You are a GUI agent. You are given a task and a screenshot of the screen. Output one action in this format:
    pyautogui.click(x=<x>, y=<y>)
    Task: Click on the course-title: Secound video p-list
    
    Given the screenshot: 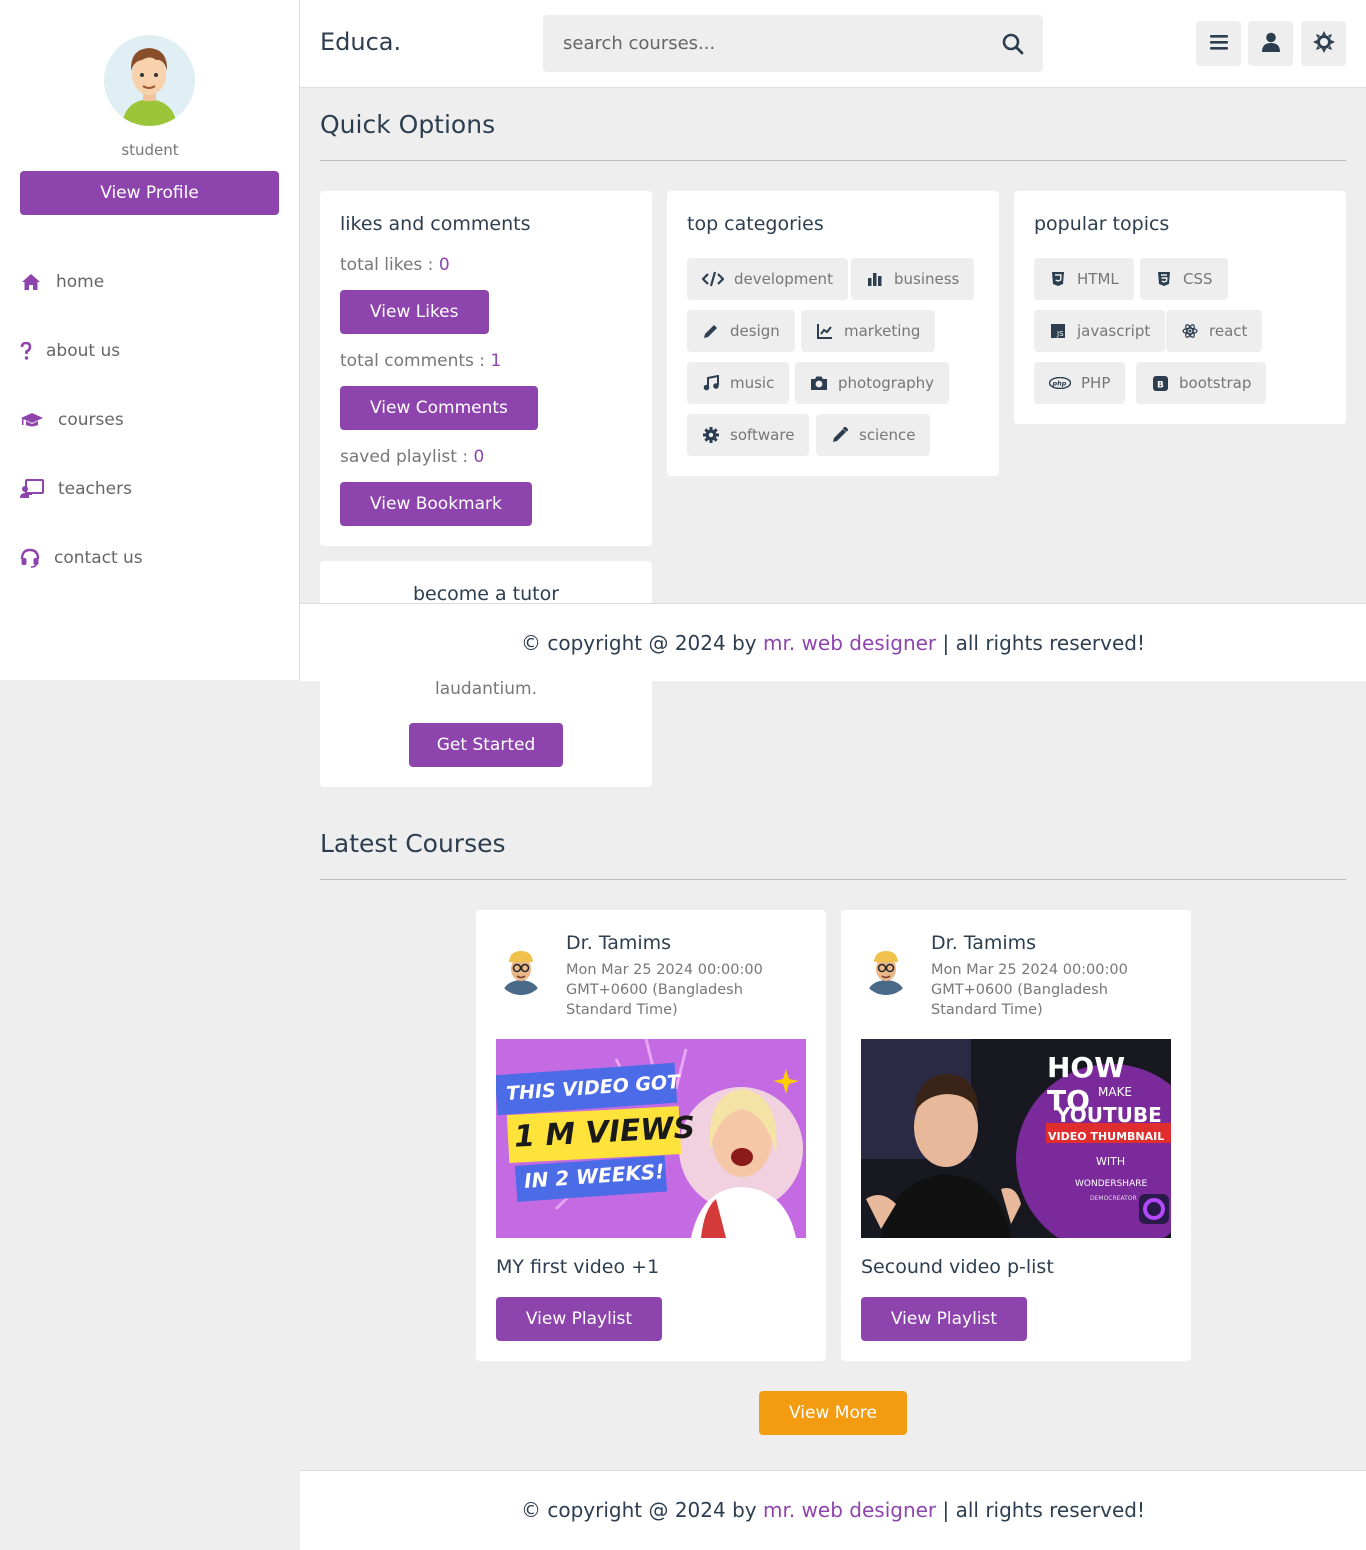 What is the action you would take?
    pyautogui.click(x=957, y=1267)
    